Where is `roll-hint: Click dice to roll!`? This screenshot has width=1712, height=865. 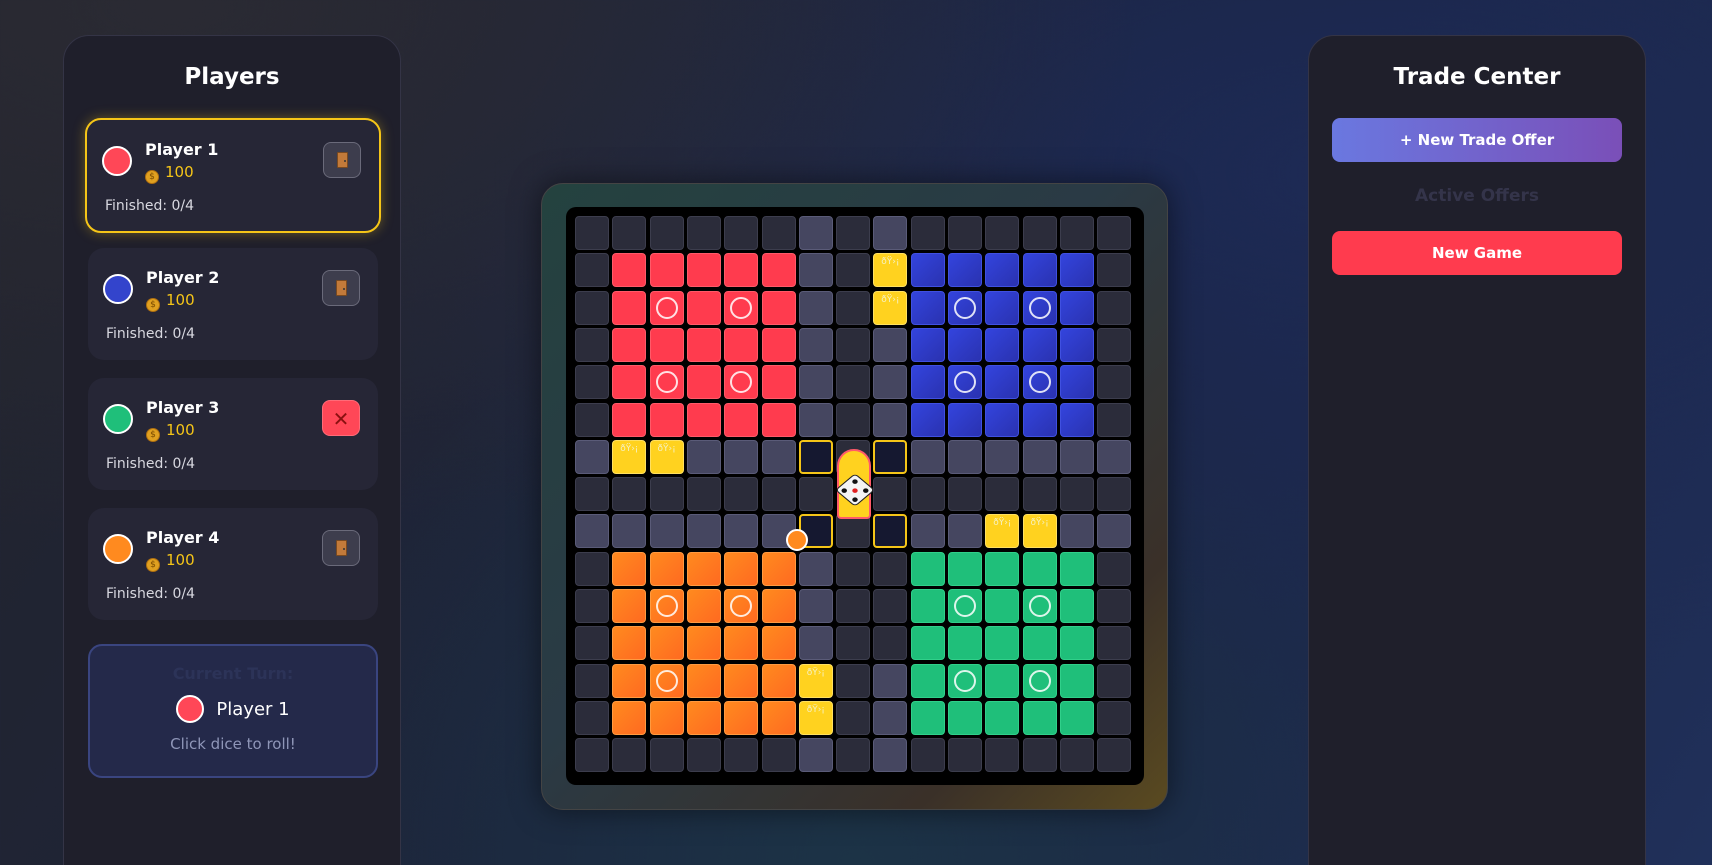
roll-hint: Click dice to roll! is located at coordinates (233, 744).